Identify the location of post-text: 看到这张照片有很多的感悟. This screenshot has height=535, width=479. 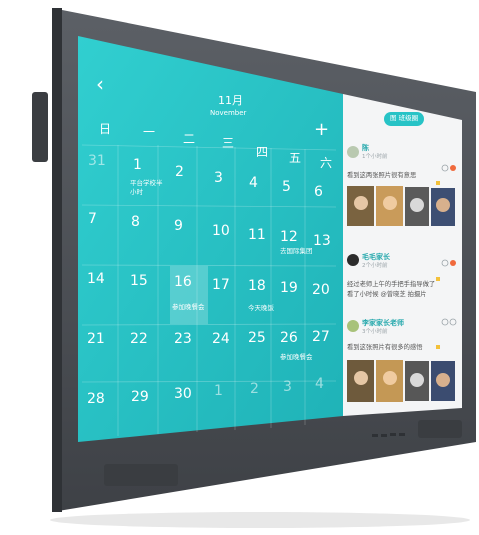
(385, 347).